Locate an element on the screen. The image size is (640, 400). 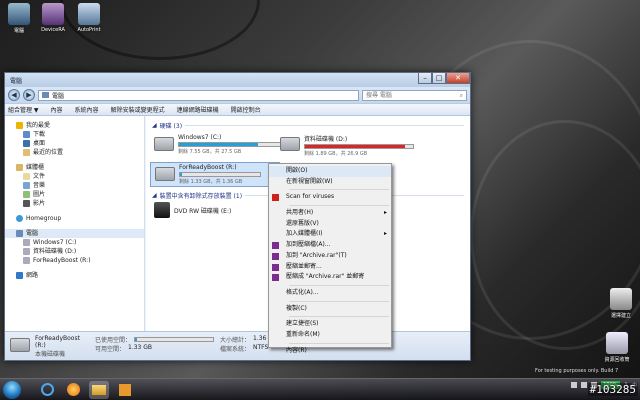
address-row: ◀ ▶ 電腦 搜尋 電腦 ⌕ is located at coordinates (237, 95).